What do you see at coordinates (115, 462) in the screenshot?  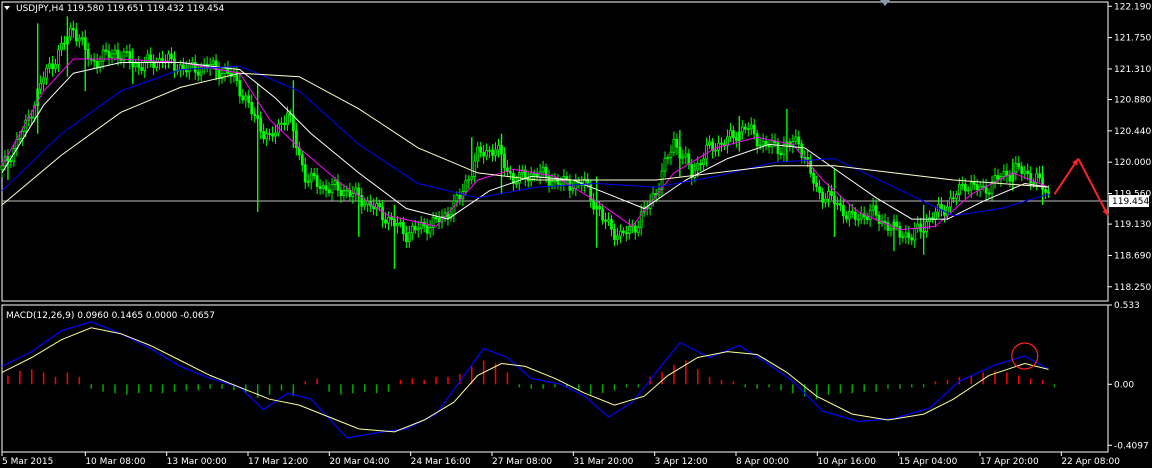 I see `time-axis-label: 10 Mar 08:00` at bounding box center [115, 462].